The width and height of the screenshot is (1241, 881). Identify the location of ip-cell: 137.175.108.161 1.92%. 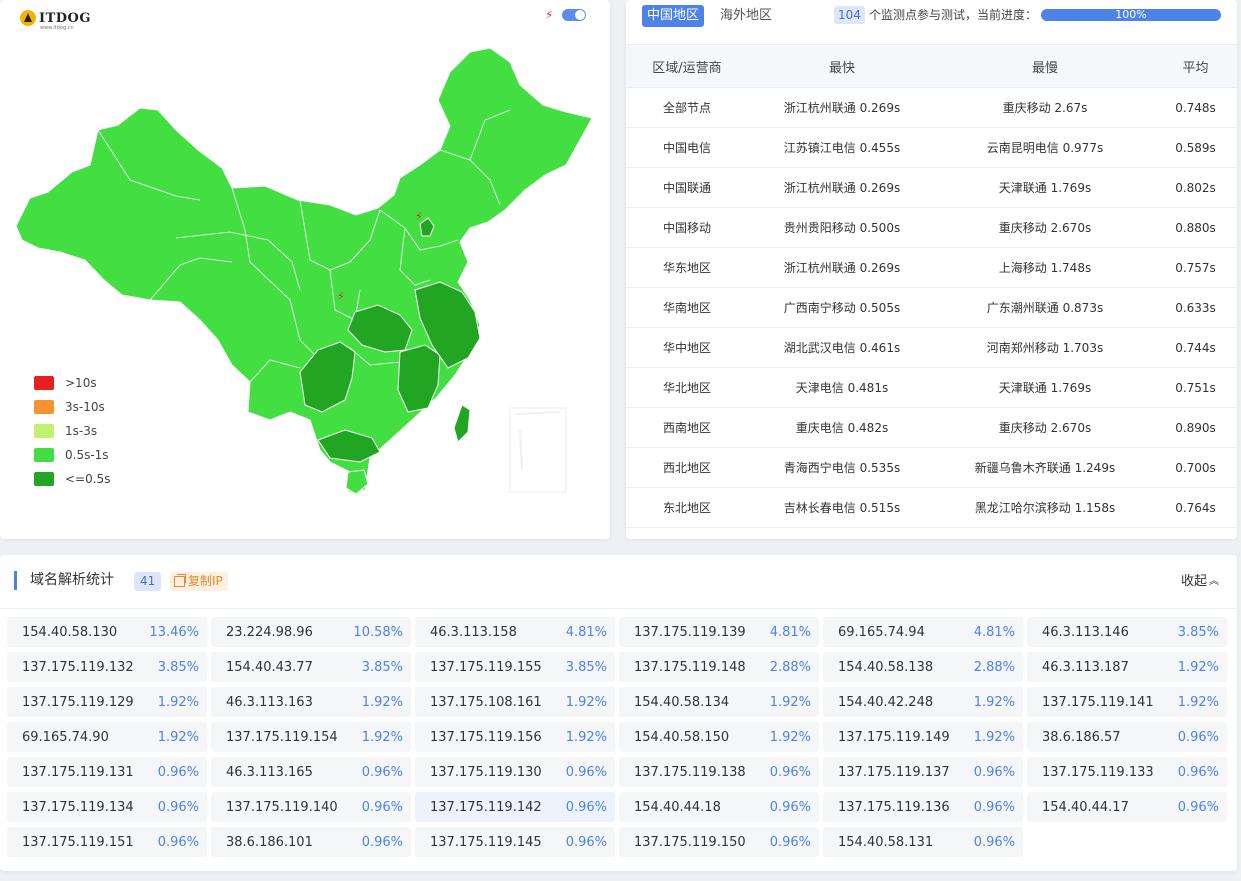
(515, 702).